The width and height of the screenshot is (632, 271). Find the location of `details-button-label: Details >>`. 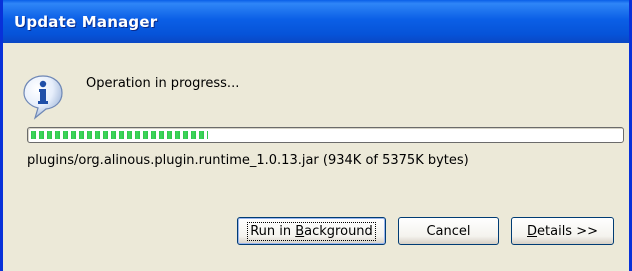

details-button-label: Details >> is located at coordinates (562, 231).